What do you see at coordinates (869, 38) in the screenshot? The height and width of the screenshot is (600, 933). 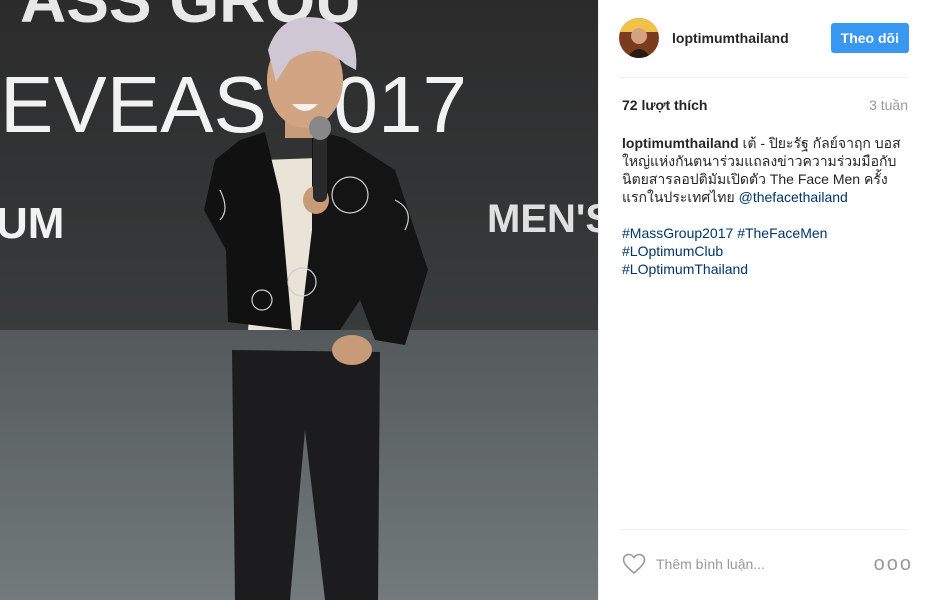 I see `follow-button: Theo dõi` at bounding box center [869, 38].